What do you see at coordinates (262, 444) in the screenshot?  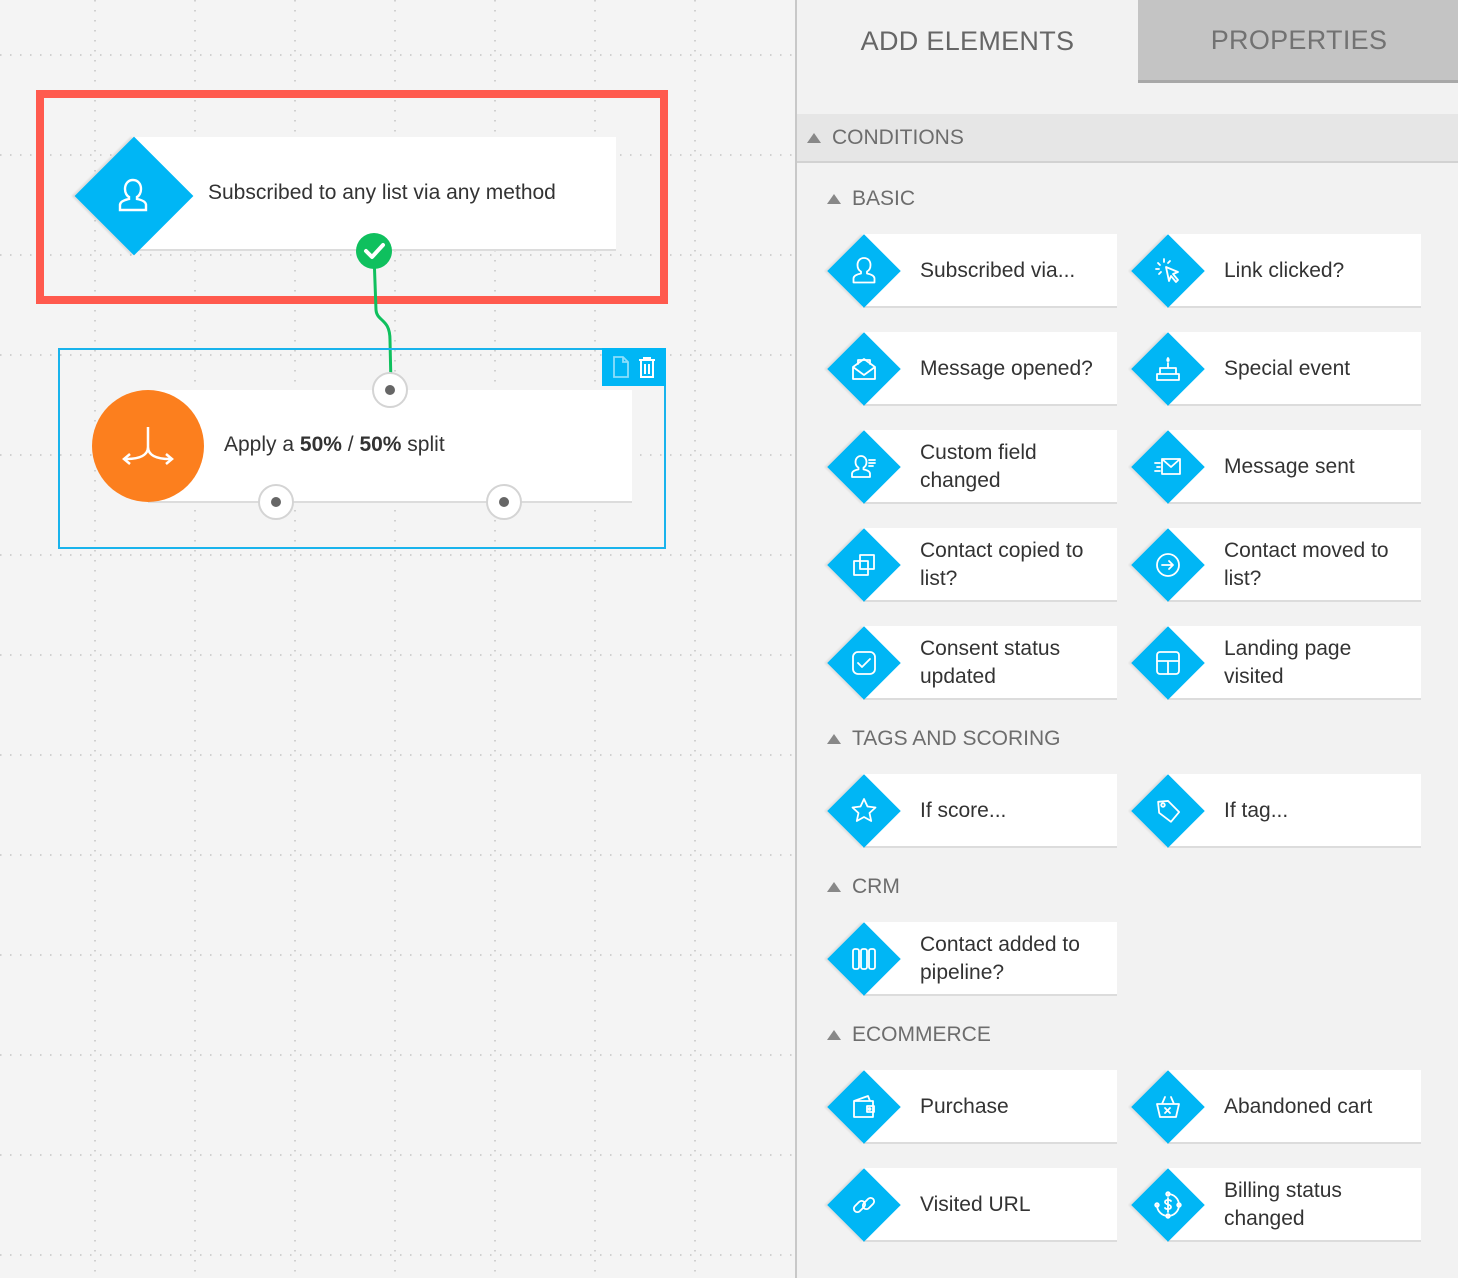 I see `split-label-prefix: Apply a` at bounding box center [262, 444].